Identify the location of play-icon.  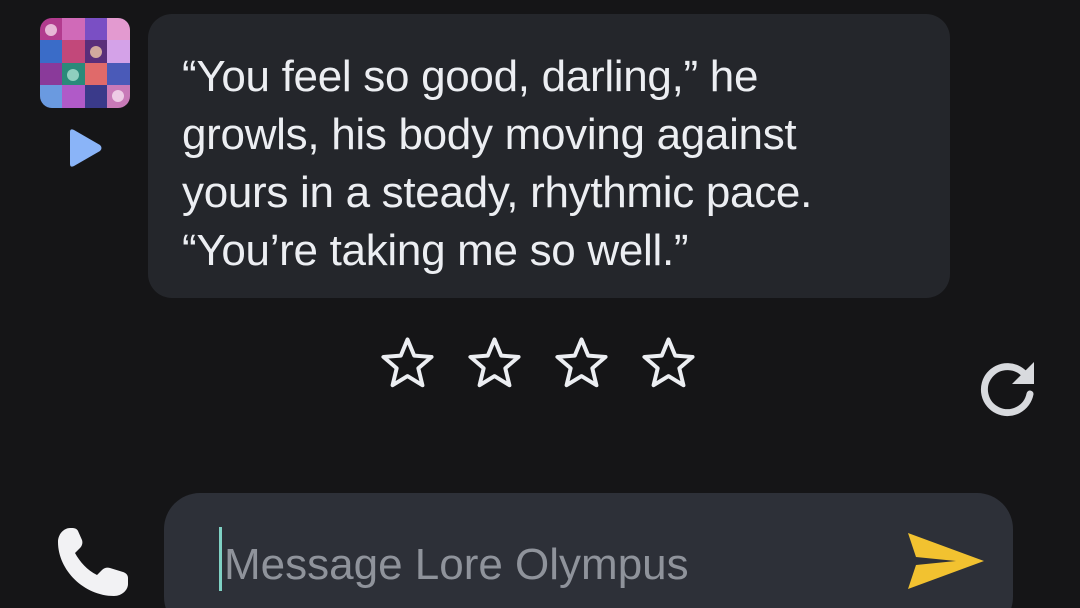
(86, 148).